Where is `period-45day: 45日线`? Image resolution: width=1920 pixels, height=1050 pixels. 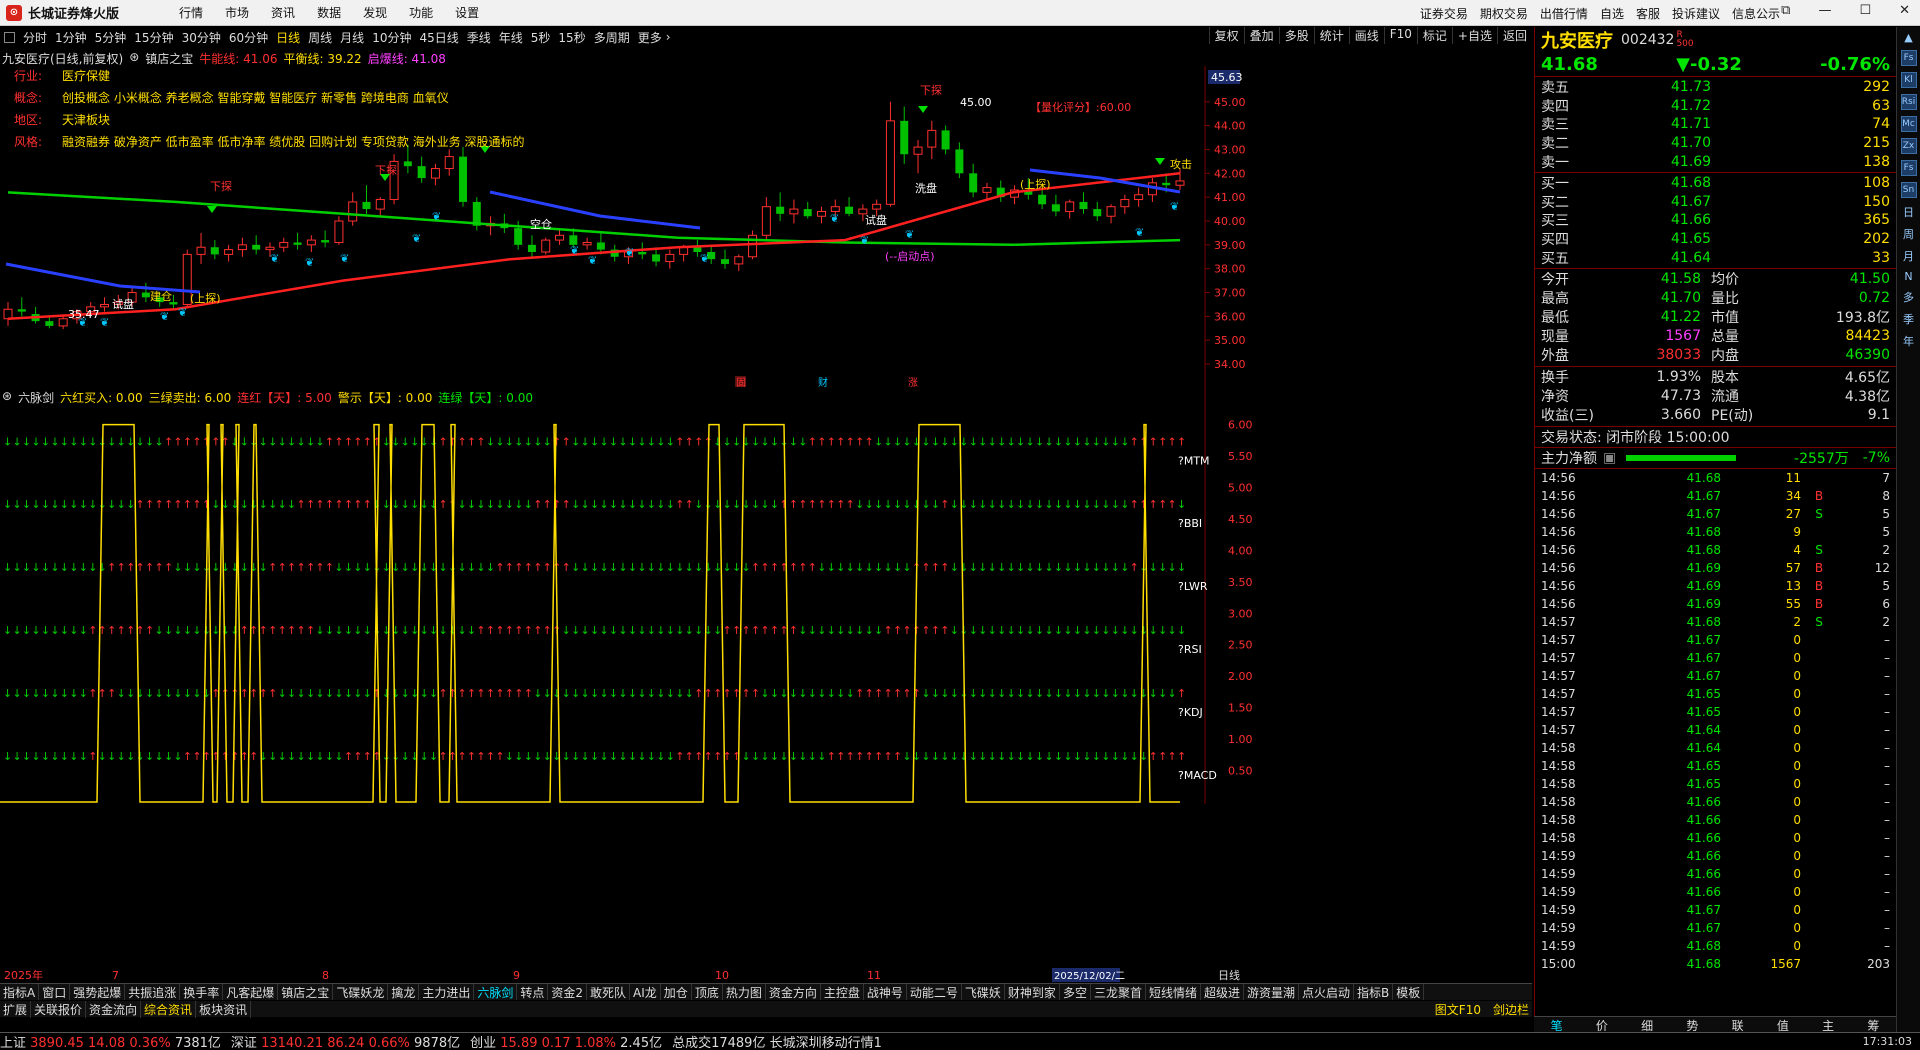
period-45day: 45日线 is located at coordinates (438, 37).